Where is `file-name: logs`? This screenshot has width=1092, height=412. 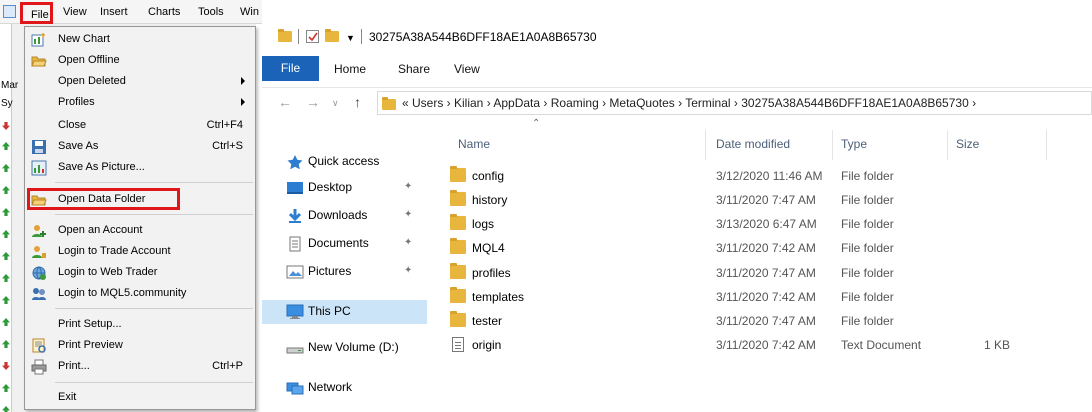 file-name: logs is located at coordinates (483, 224).